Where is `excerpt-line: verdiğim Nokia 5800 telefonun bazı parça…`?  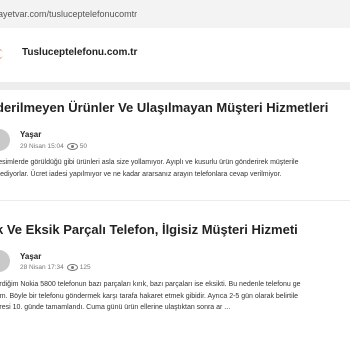 excerpt-line: verdiğim Nokia 5800 telefonun bazı parça… is located at coordinates (150, 284).